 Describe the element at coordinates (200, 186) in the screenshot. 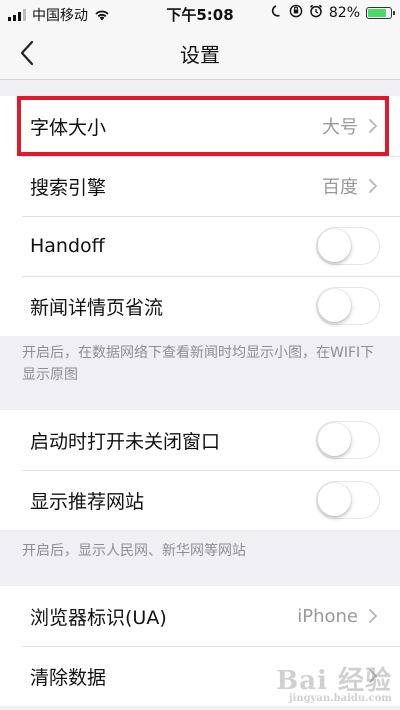

I see `search-engine-row: 搜索引擎 百度` at that location.